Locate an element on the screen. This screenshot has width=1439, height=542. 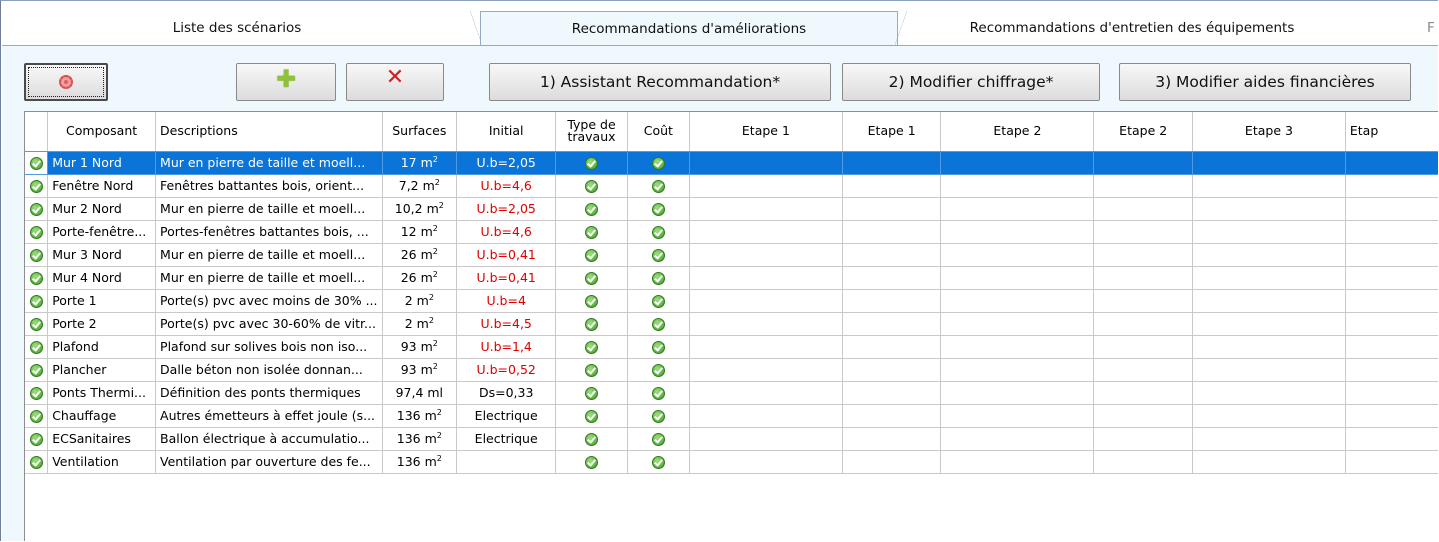
cell-surface: 7,2 m2 is located at coordinates (420, 186).